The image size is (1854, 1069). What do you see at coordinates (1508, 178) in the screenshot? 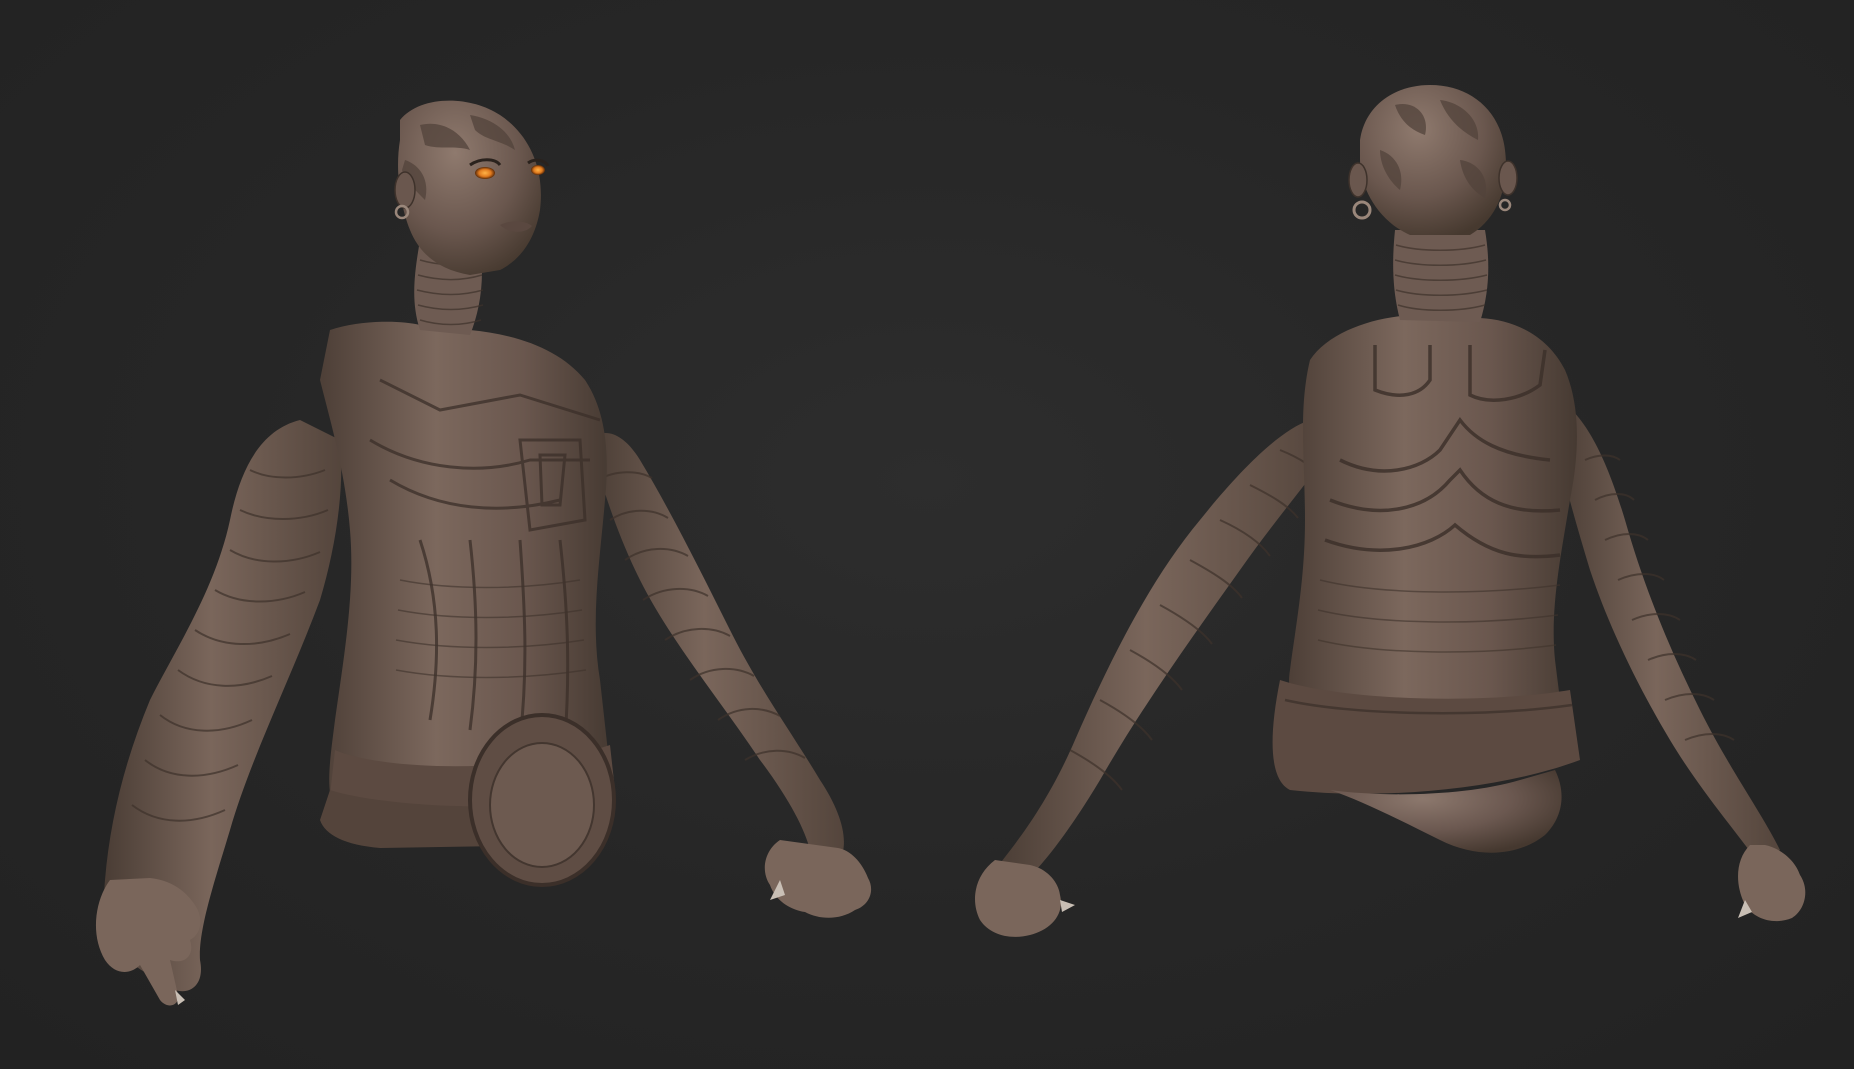
I see `back-ear-right` at bounding box center [1508, 178].